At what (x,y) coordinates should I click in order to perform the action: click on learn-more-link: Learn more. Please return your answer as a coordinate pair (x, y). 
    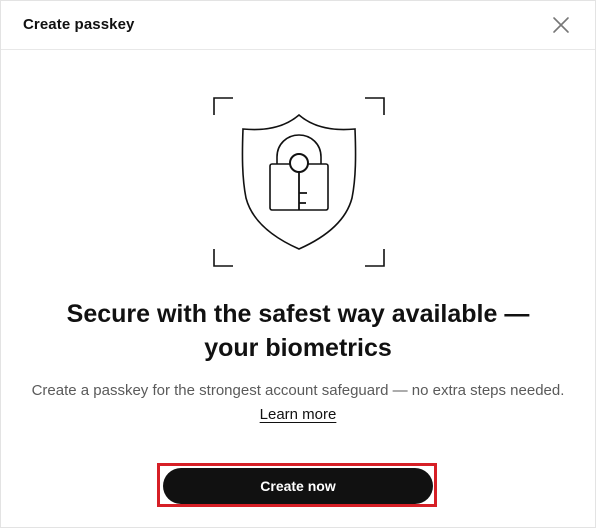
    Looking at the image, I should click on (298, 414).